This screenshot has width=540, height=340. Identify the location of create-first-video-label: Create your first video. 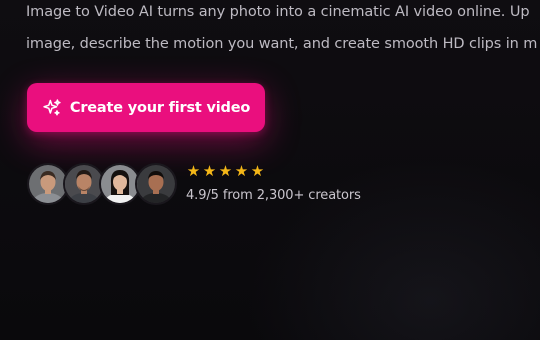
(160, 107).